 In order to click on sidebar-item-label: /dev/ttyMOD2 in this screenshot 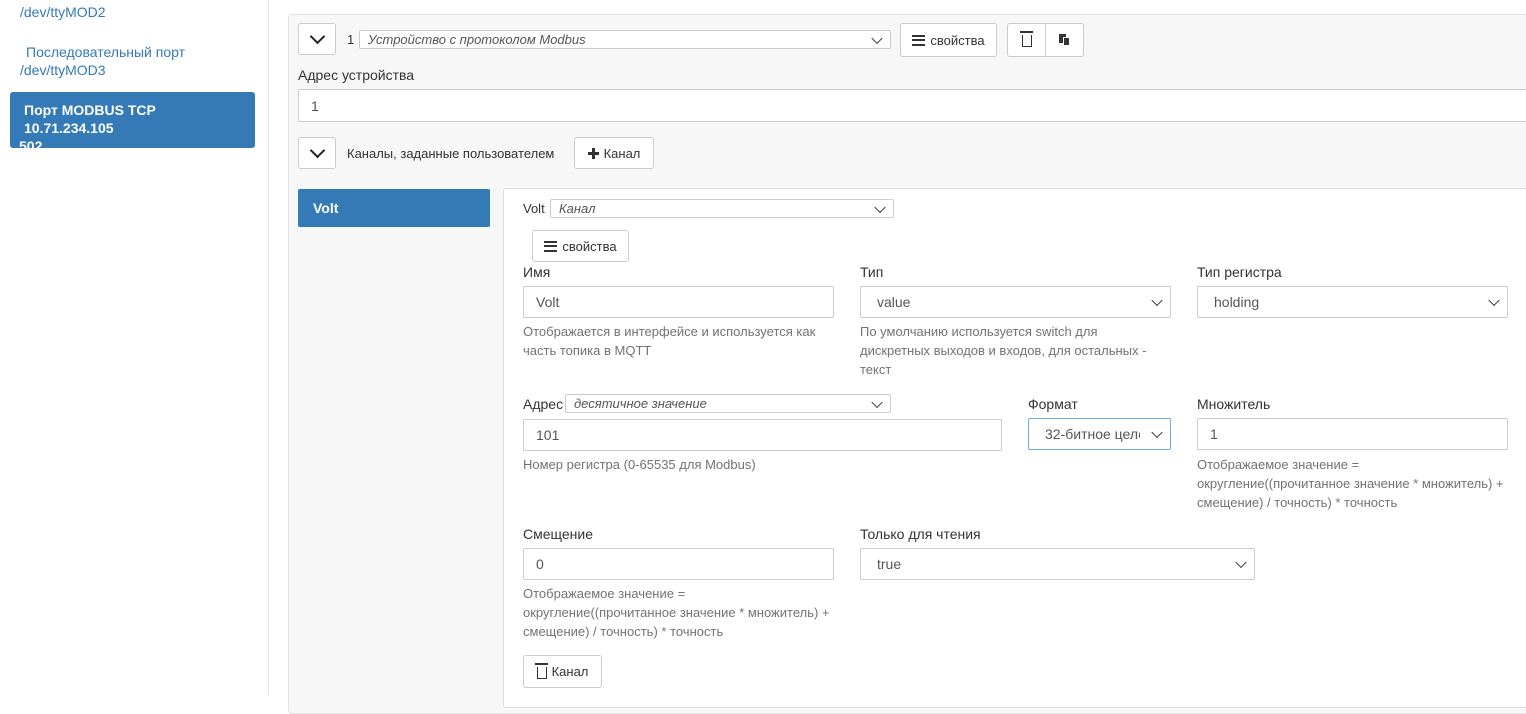, I will do `click(63, 12)`.